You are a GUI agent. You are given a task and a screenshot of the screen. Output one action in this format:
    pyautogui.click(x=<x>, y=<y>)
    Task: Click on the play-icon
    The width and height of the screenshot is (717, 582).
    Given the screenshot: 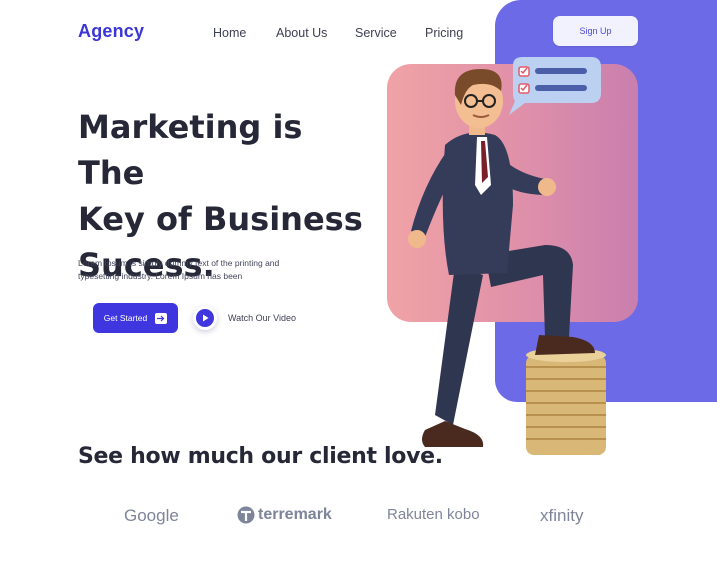 What is the action you would take?
    pyautogui.click(x=205, y=318)
    